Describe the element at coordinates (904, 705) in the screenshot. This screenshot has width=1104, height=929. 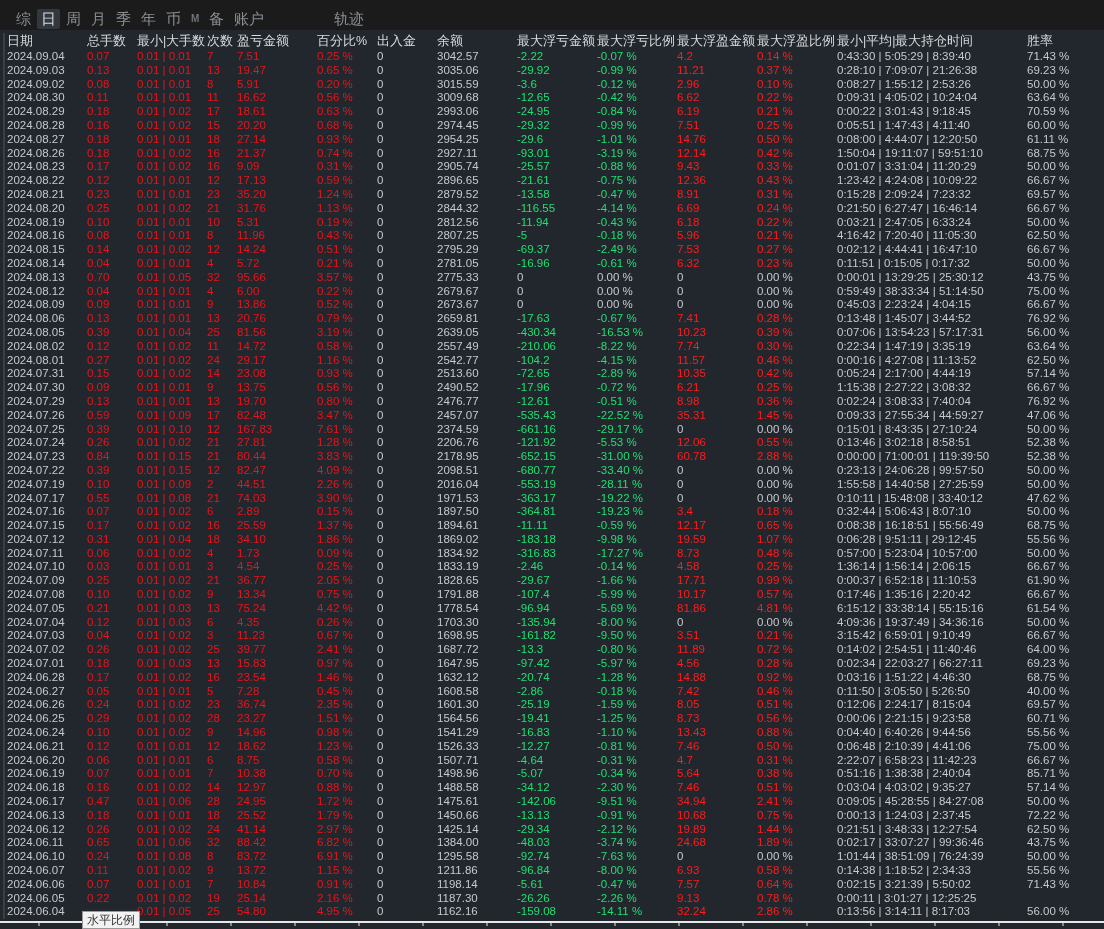
I see `table-cell-text: 0:12:06 | 2:24:17 | 8:15:04` at that location.